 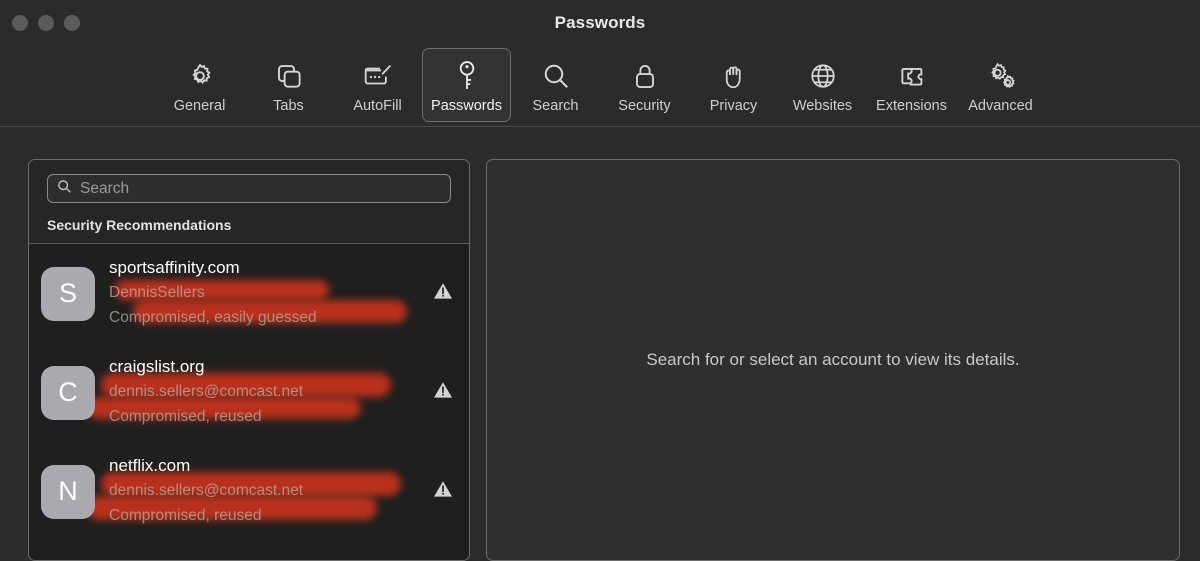 What do you see at coordinates (822, 106) in the screenshot?
I see `toolbar-item-label: Websites` at bounding box center [822, 106].